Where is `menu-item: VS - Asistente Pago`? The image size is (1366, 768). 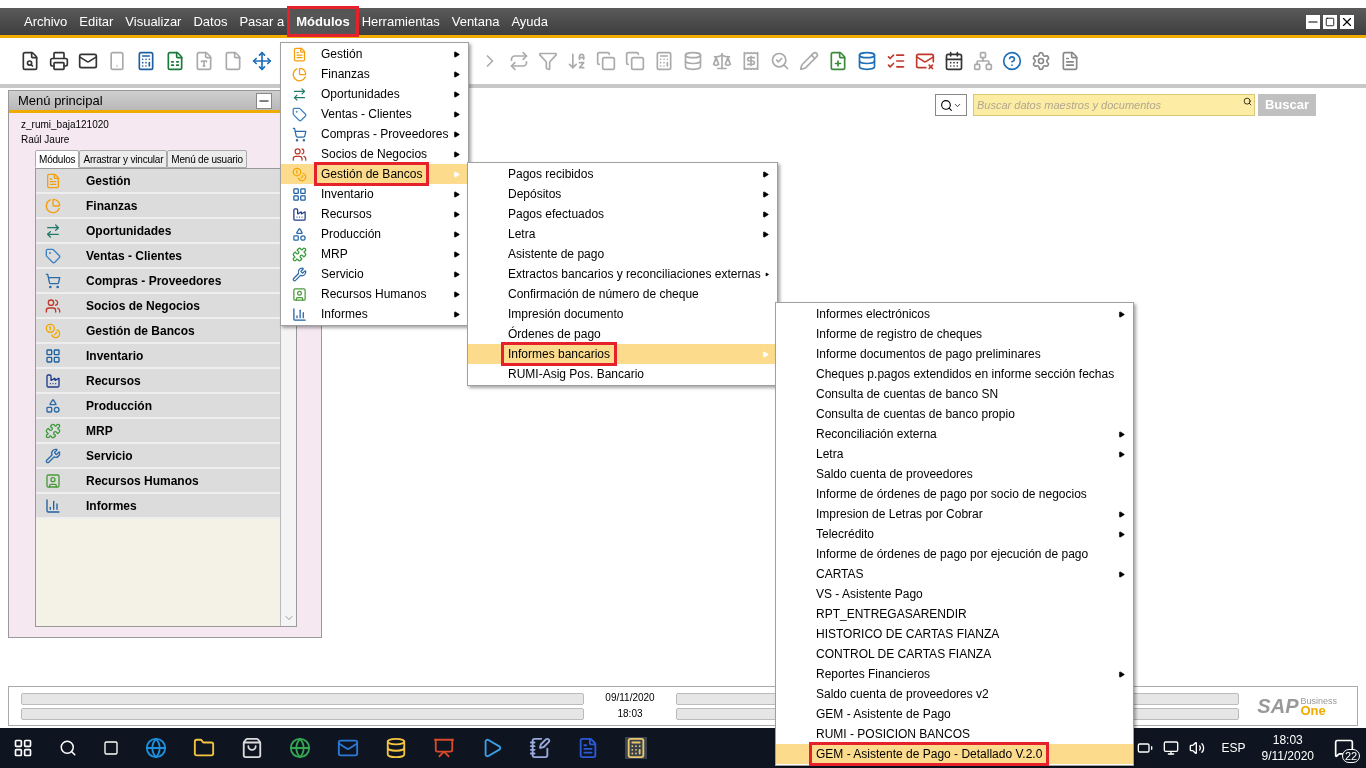
menu-item: VS - Asistente Pago is located at coordinates (954, 594).